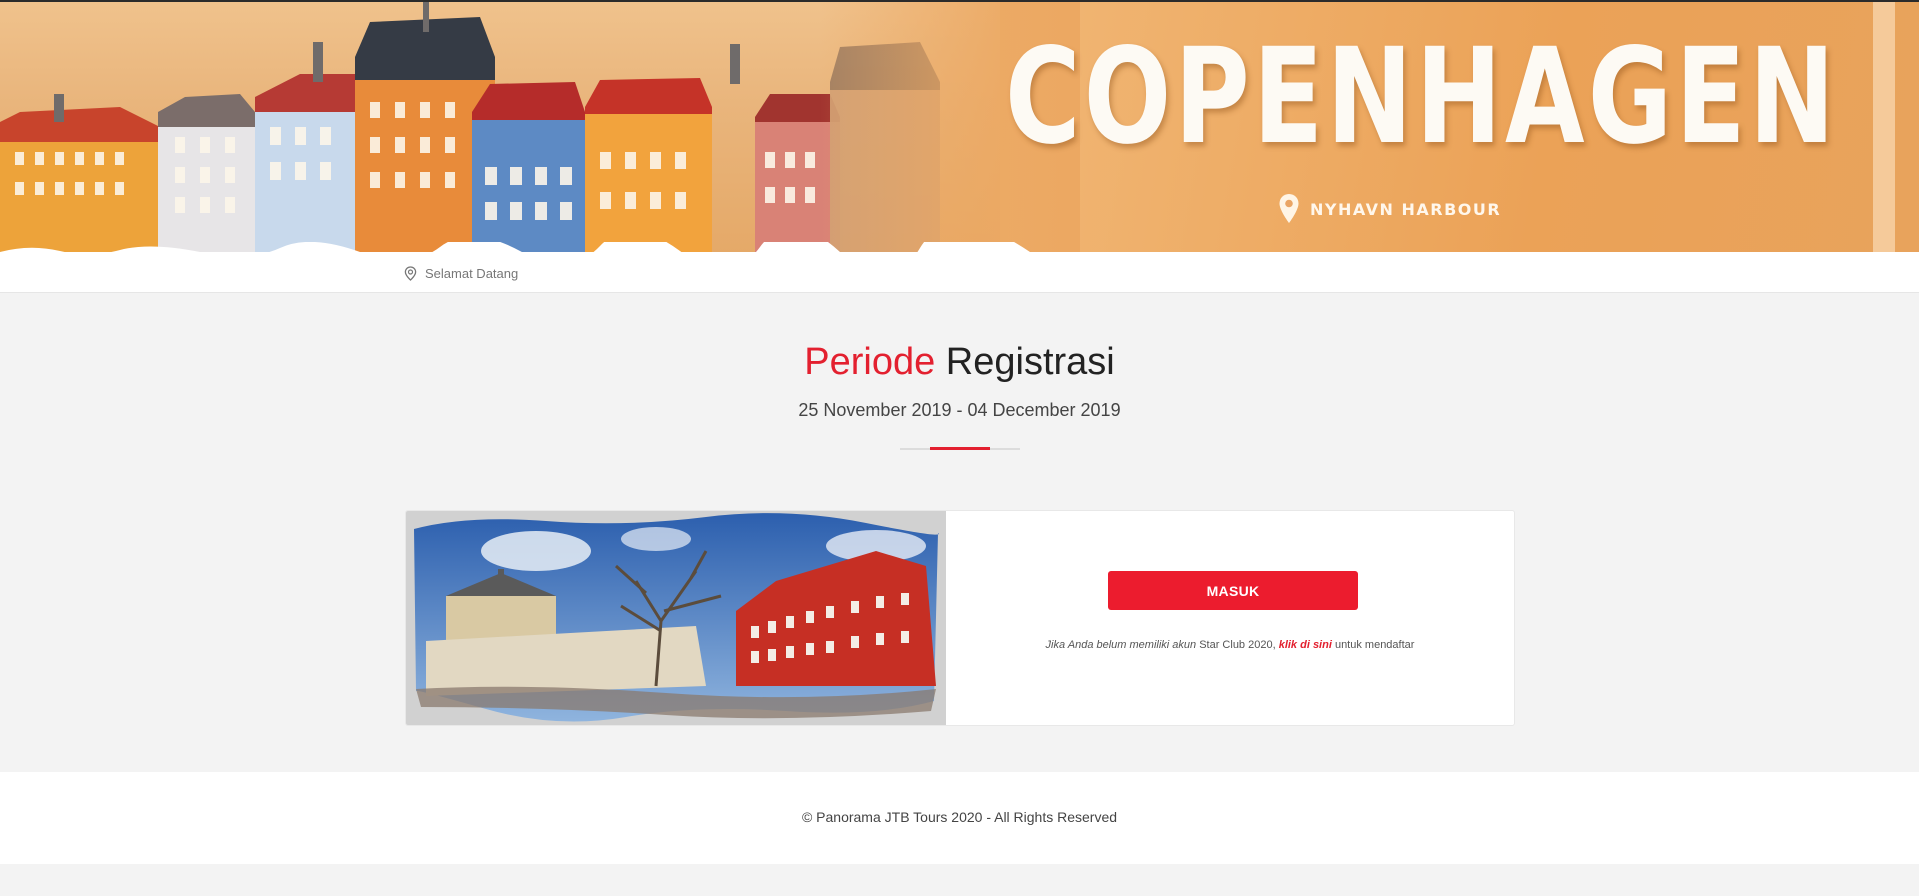 The height and width of the screenshot is (896, 1919). I want to click on register-note-prefix: Jika Anda belum memiliki akun, so click(1121, 645).